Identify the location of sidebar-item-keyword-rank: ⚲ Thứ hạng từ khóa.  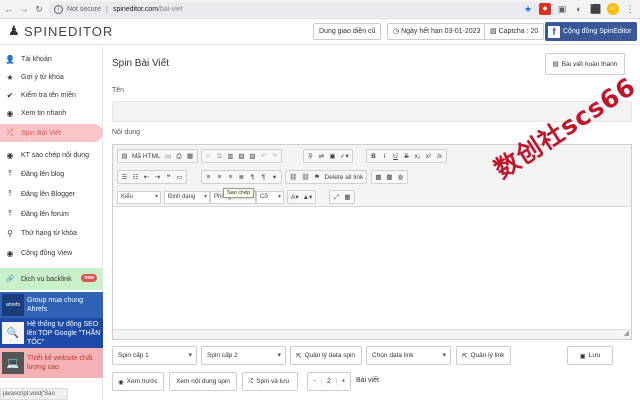
(51, 233).